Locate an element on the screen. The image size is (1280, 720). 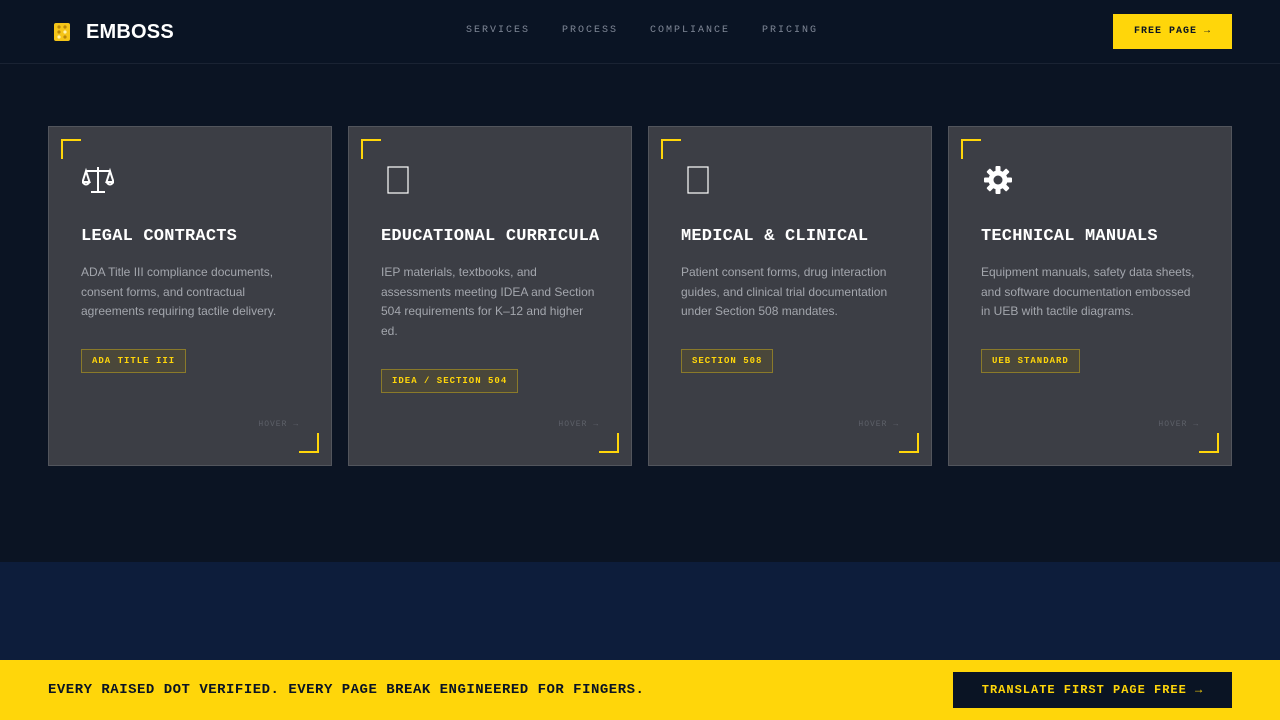
card-title: LEGAL CONTRACTS is located at coordinates (159, 236).